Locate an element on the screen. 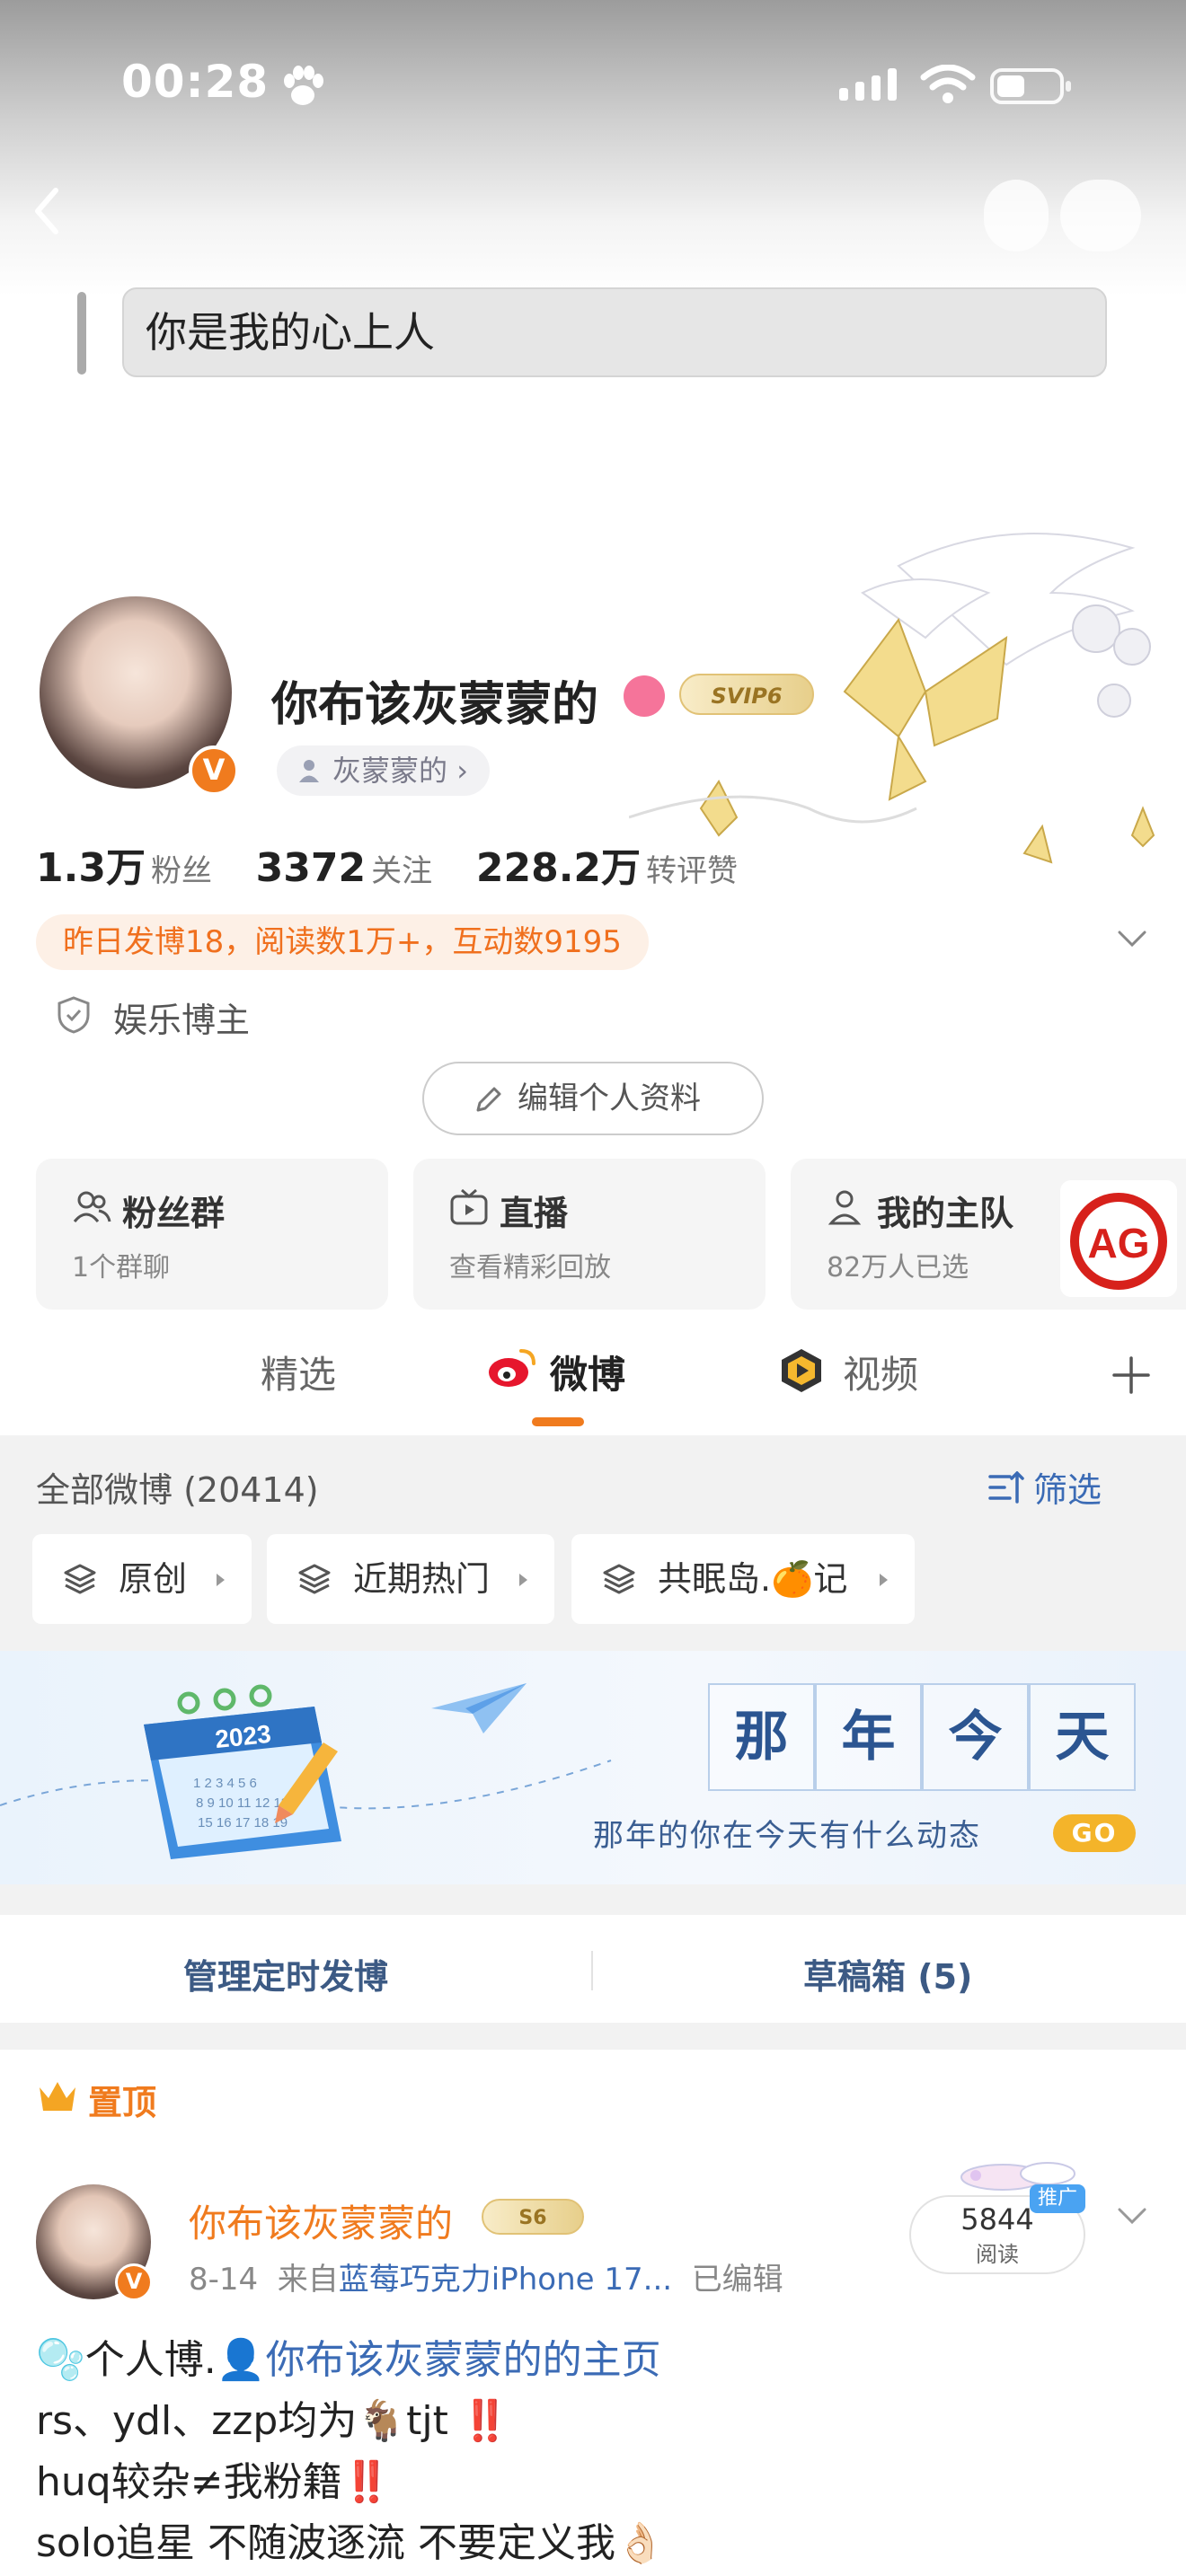 The height and width of the screenshot is (2576, 1186). home-team-card: 我的主队 82万人已选 AG is located at coordinates (988, 1234).